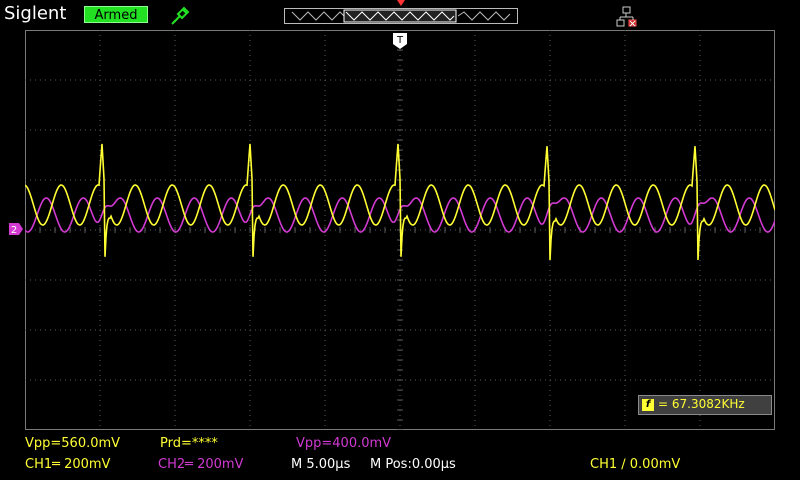 This screenshot has width=800, height=480. What do you see at coordinates (73, 443) in the screenshot?
I see `ch1-vpp-measurement: Vpp=560.0mV` at bounding box center [73, 443].